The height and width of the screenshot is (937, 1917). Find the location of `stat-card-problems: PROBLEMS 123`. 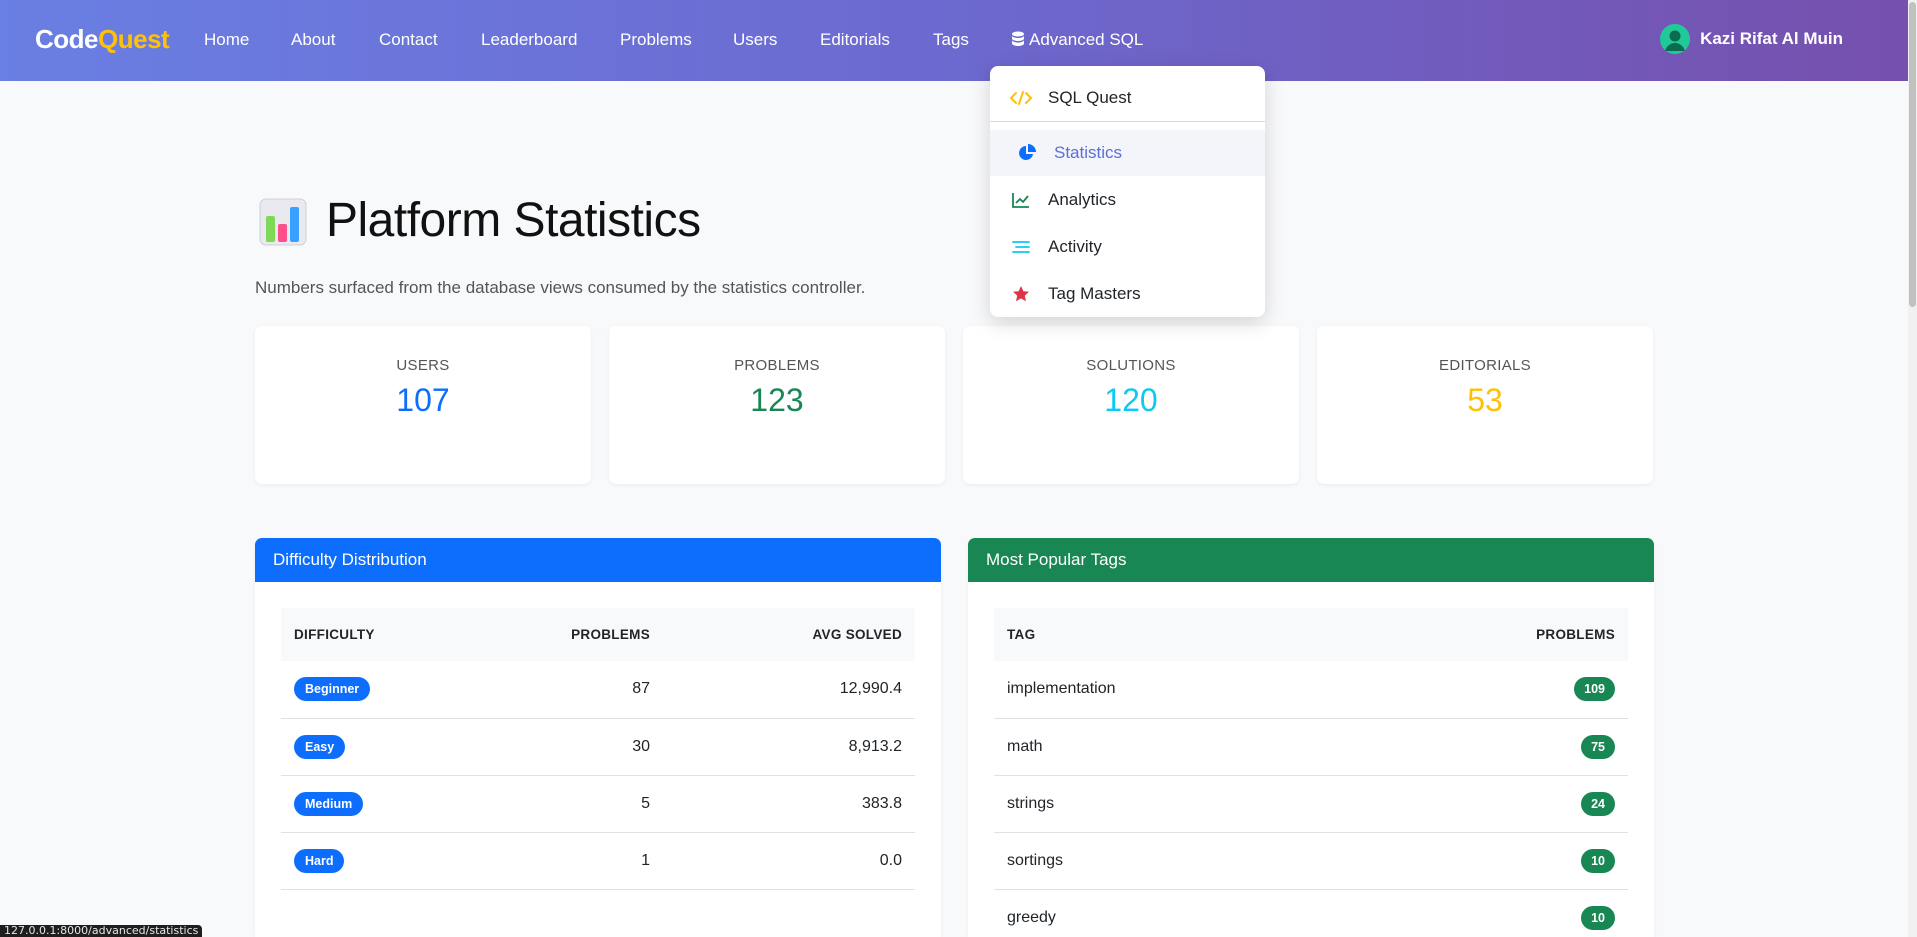

stat-card-problems: PROBLEMS 123 is located at coordinates (777, 405).